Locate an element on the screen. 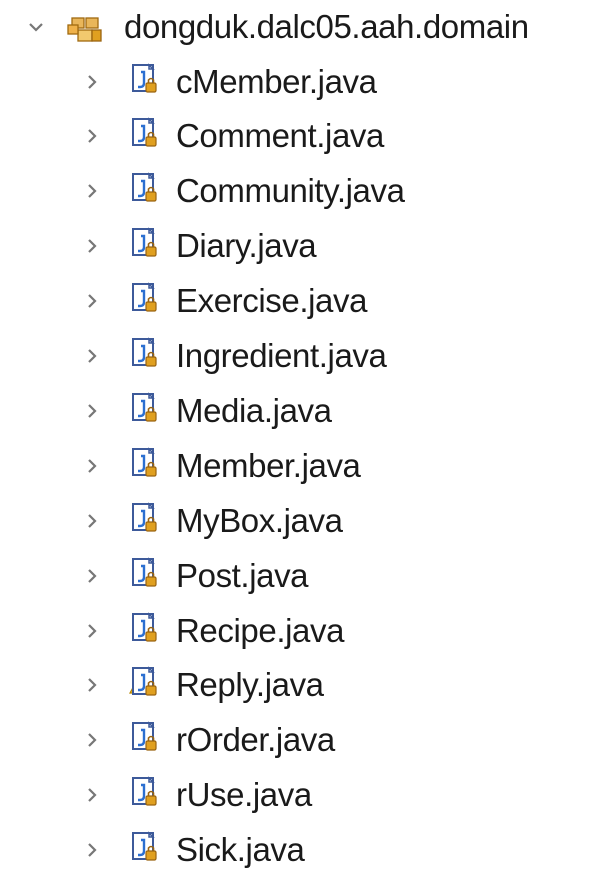 The image size is (592, 877). file-name: Post.java is located at coordinates (242, 575).